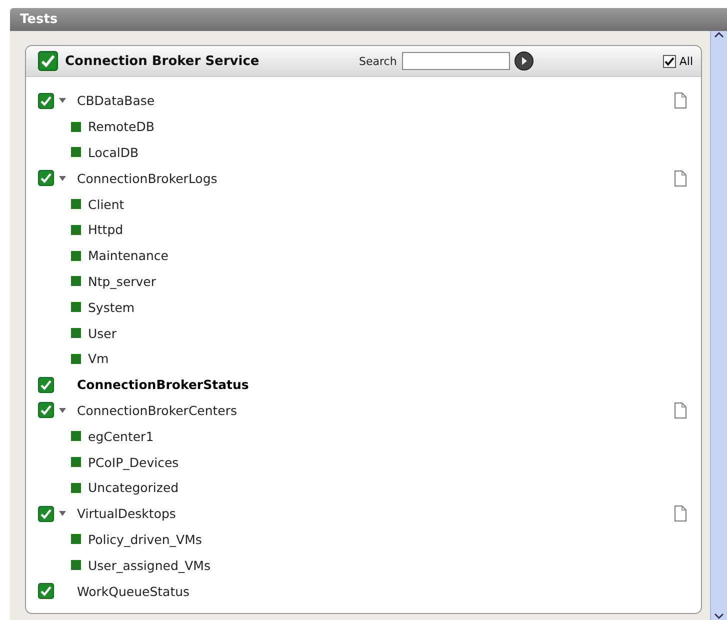 The height and width of the screenshot is (620, 727). Describe the element at coordinates (524, 61) in the screenshot. I see `go-button-icon` at that location.